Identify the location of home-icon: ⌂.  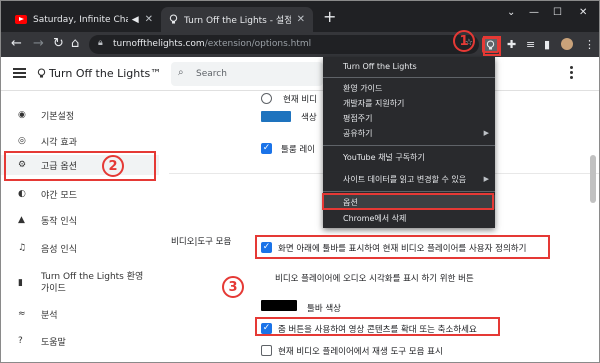
(75, 44).